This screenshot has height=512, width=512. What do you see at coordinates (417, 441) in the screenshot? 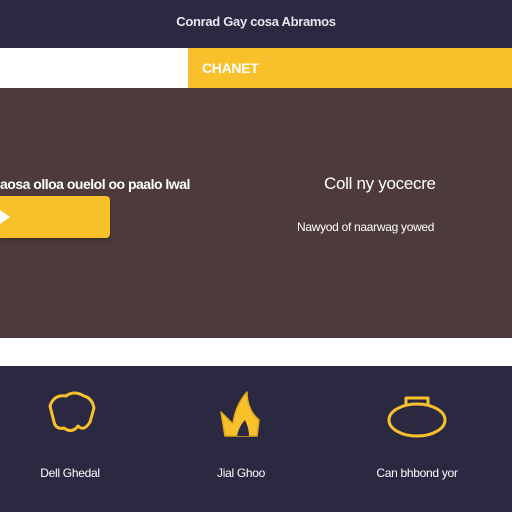
I see `feature-item: Can bhbond yor` at bounding box center [417, 441].